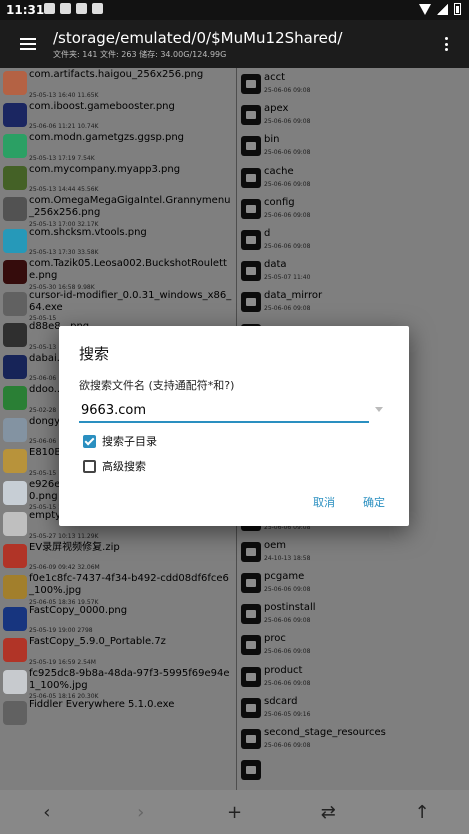 This screenshot has width=469, height=834. I want to click on battery-icon, so click(457, 9).